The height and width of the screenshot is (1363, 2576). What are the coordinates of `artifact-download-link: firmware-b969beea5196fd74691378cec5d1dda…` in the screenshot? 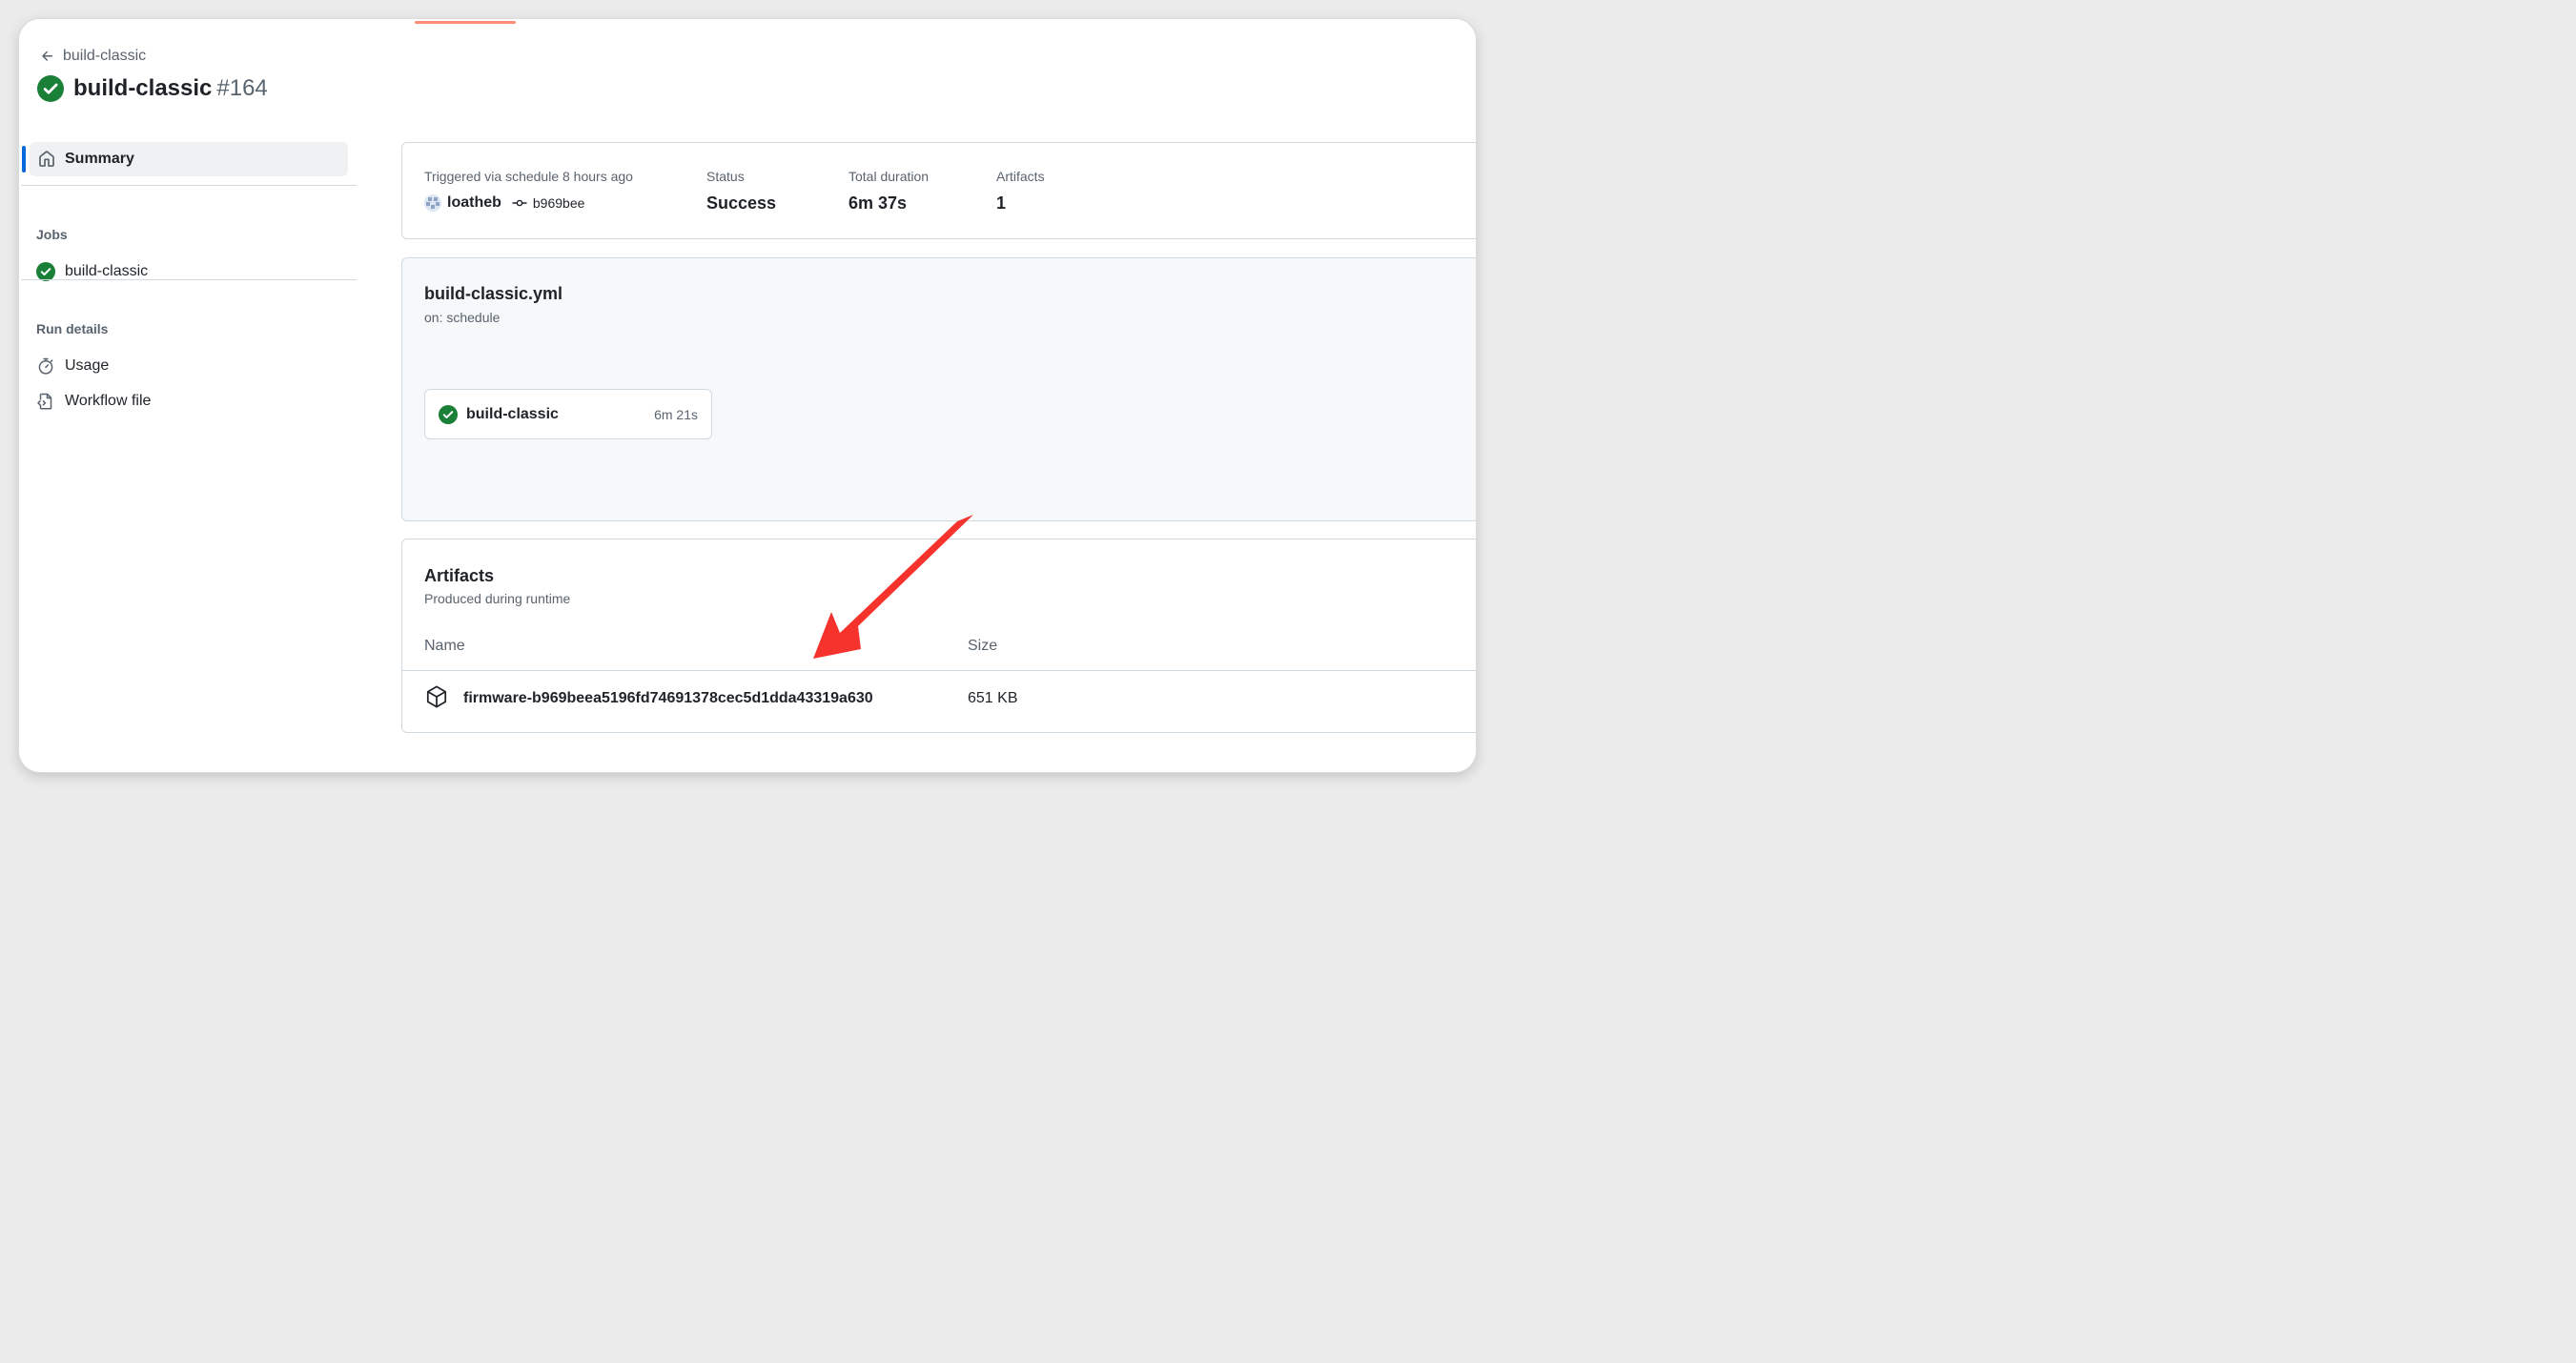 It's located at (668, 698).